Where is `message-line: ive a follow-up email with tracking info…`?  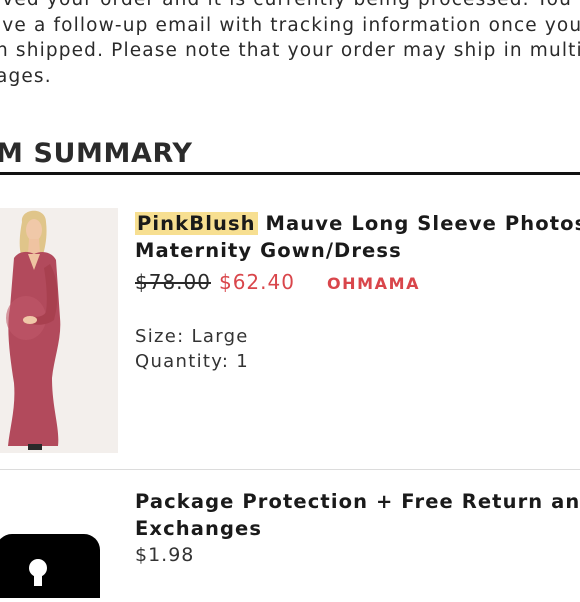
message-line: ive a follow-up email with tracking info… is located at coordinates (290, 25).